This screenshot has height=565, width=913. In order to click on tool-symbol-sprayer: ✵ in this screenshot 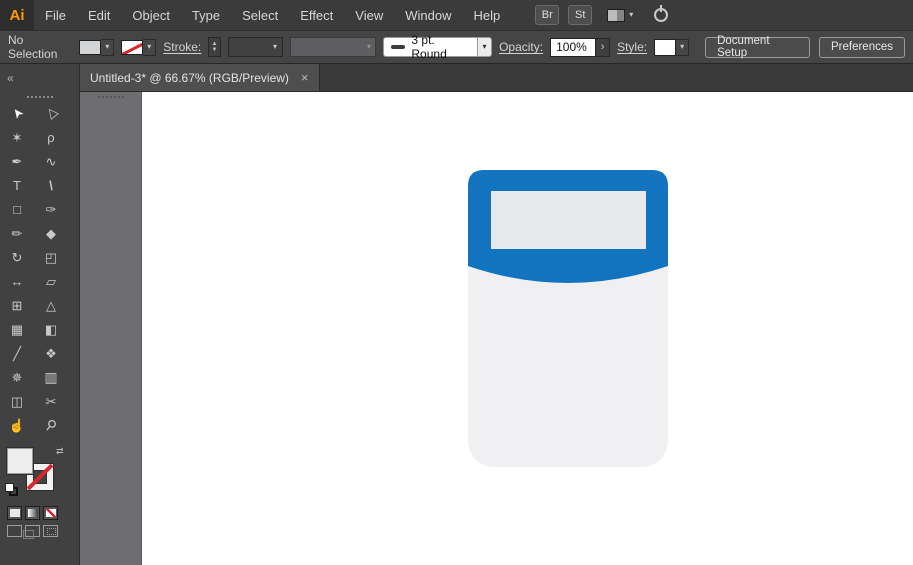, I will do `click(17, 377)`.